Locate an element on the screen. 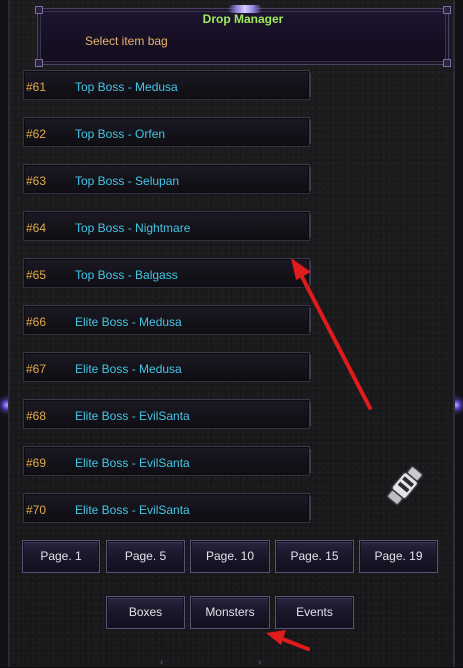 The height and width of the screenshot is (668, 463). item-bag-row: #66 Elite Boss - Medusa is located at coordinates (167, 320).